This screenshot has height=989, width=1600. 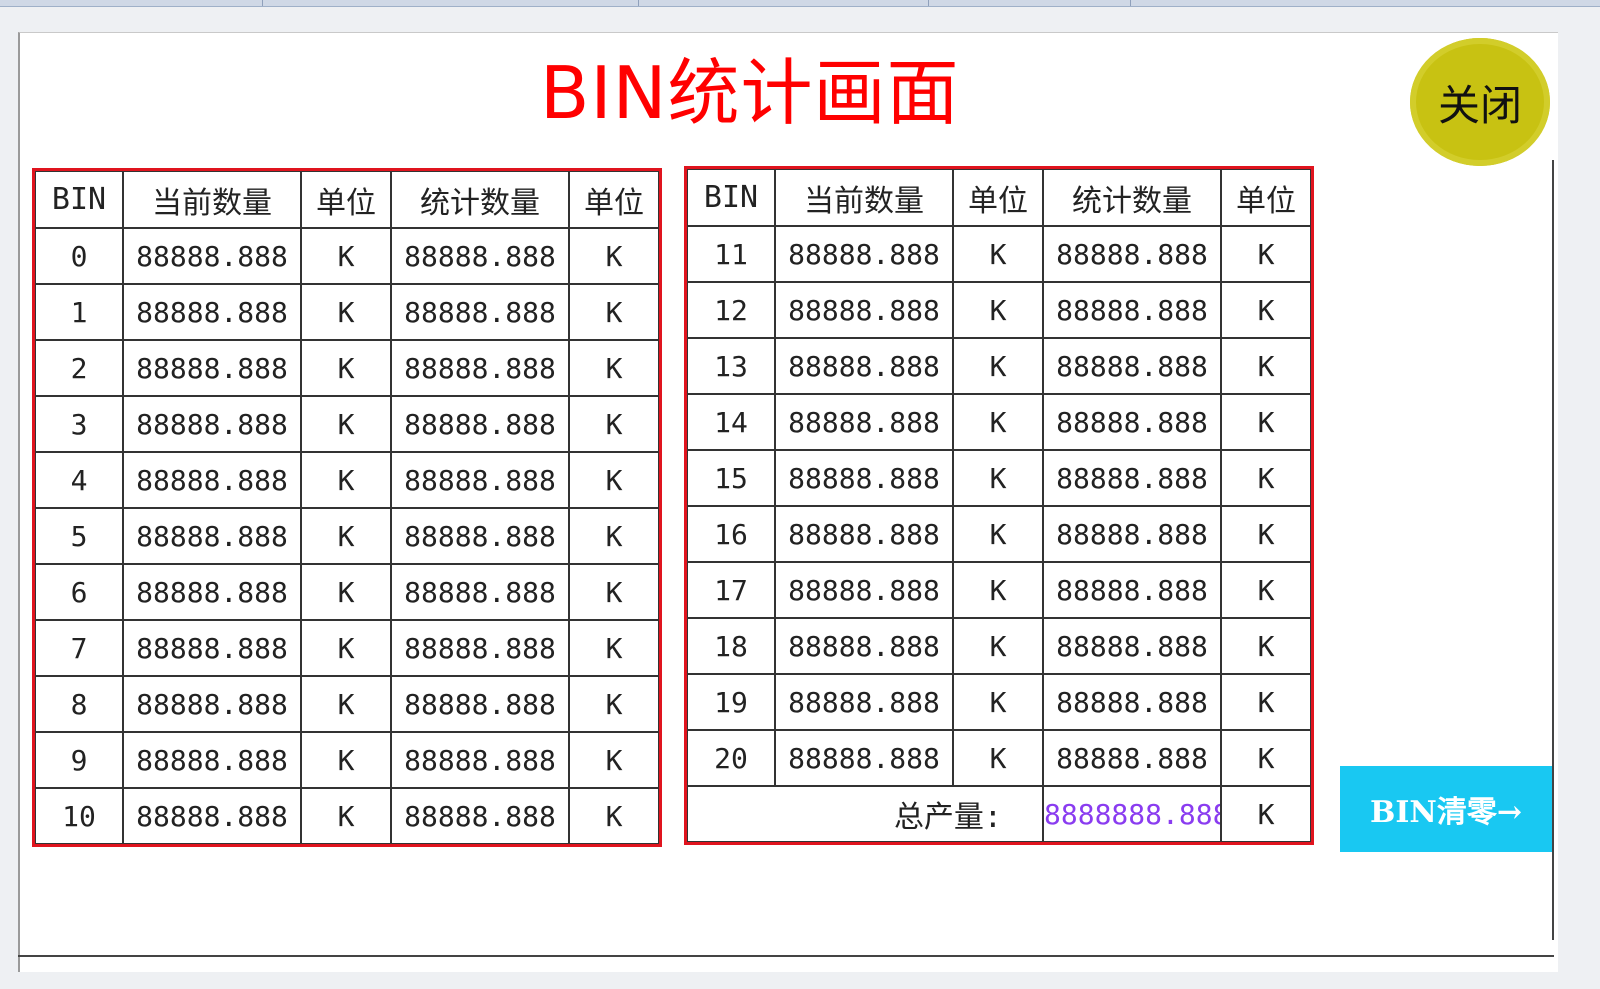 I want to click on total-value: 8888888.888, so click(x=1132, y=814).